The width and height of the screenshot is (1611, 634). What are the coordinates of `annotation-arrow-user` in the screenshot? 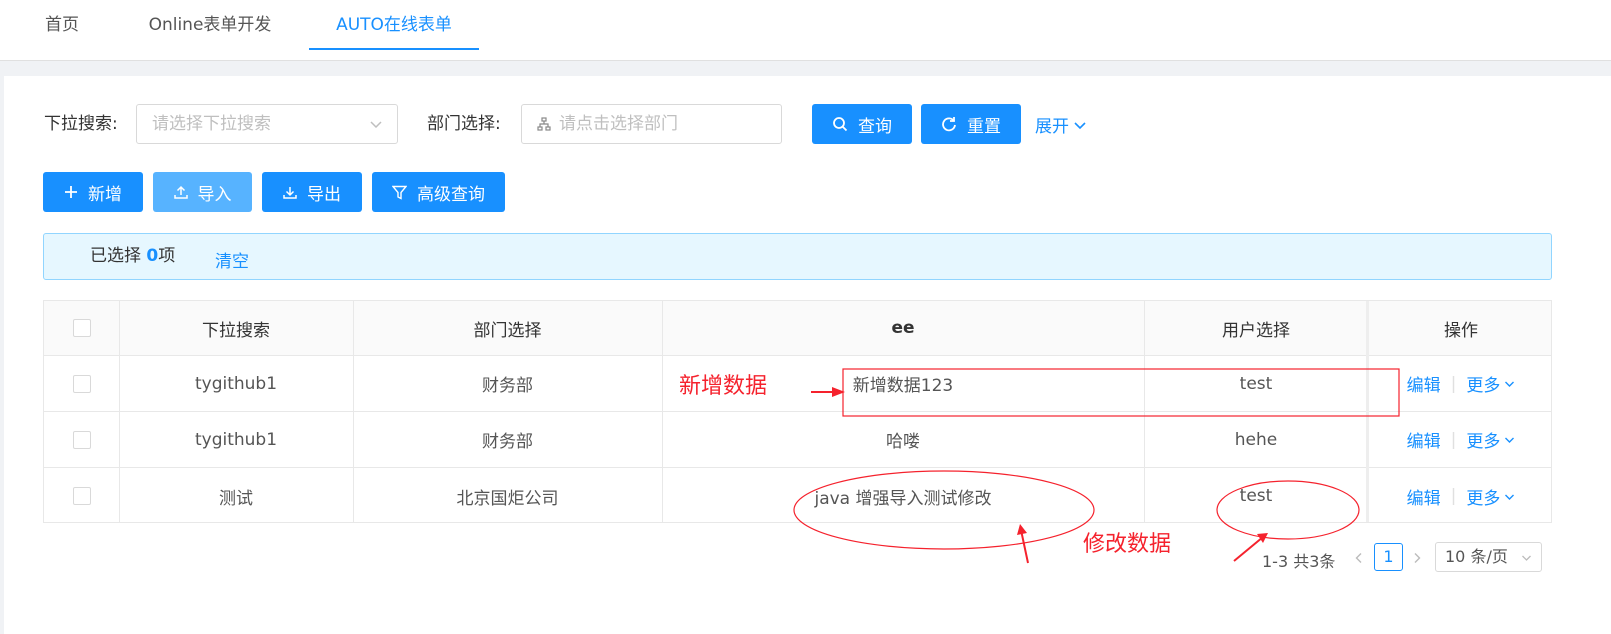 It's located at (1248, 549).